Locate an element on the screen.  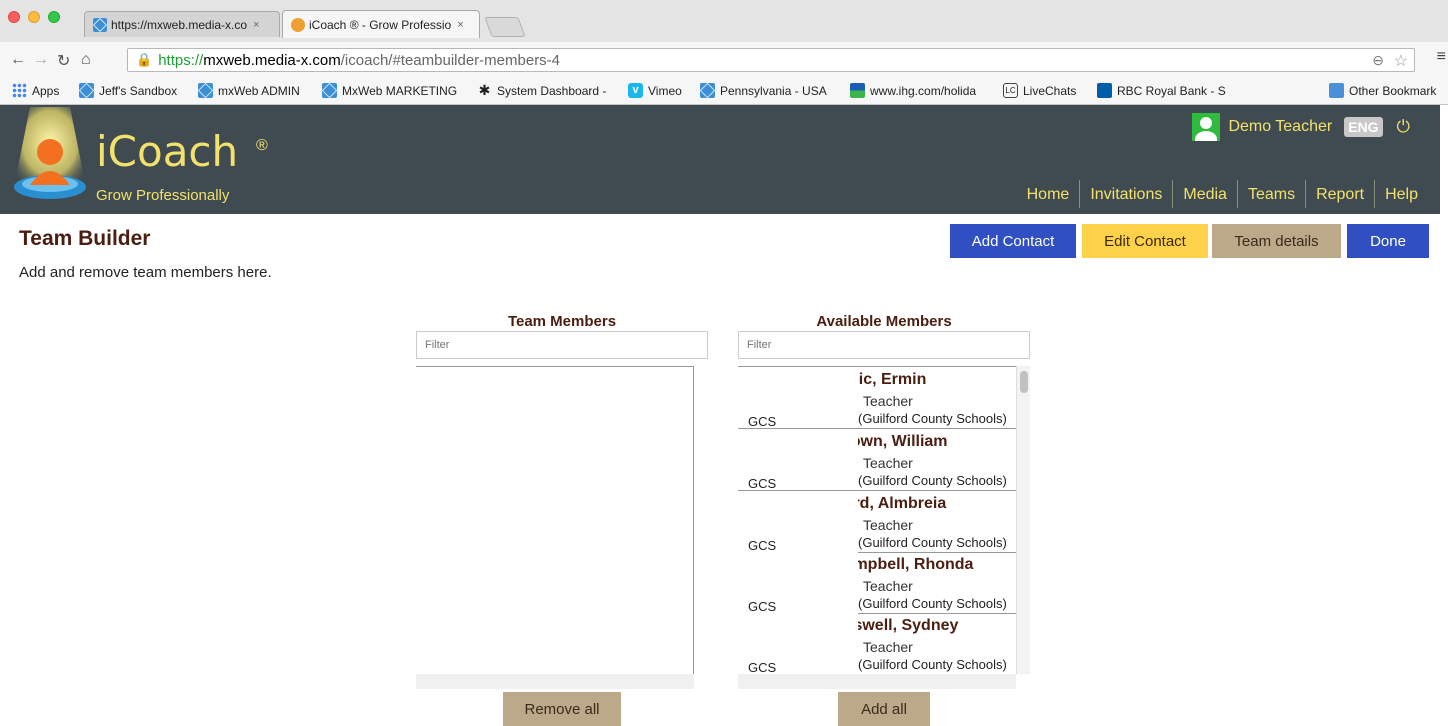
main-nav: Home Invitations Media Teams Report Help is located at coordinates (1222, 197).